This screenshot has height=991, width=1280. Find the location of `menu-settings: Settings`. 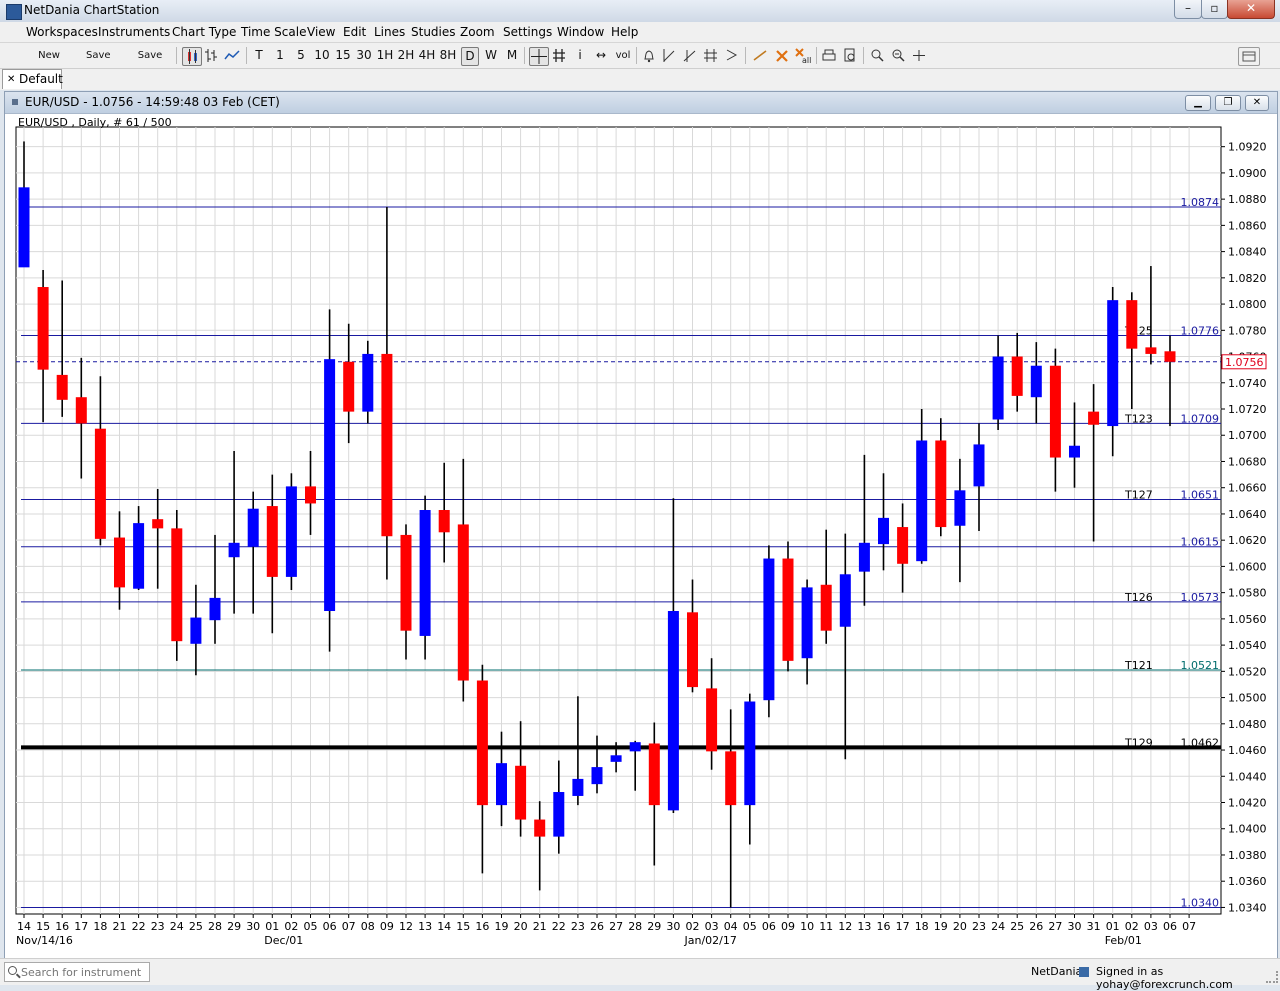

menu-settings: Settings is located at coordinates (527, 32).